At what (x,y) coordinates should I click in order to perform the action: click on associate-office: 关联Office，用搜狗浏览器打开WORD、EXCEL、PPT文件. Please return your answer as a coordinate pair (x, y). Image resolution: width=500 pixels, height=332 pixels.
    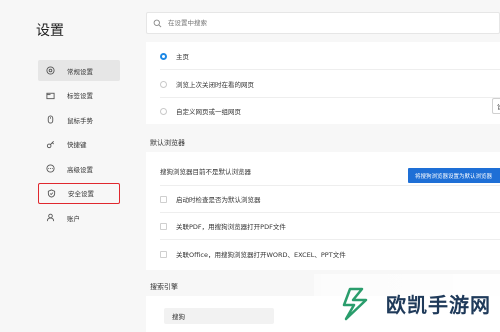
    Looking at the image, I should click on (253, 254).